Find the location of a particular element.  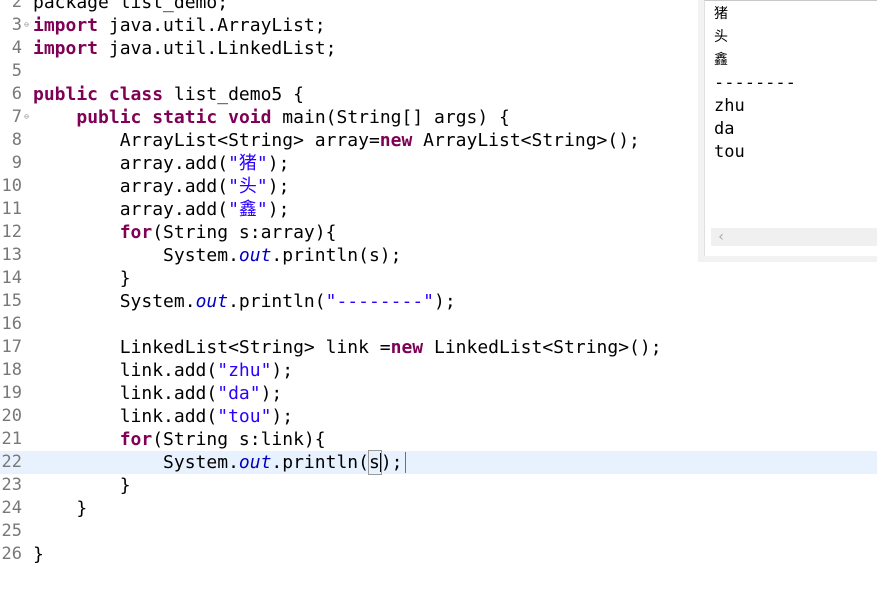

scroll-left-arrow-icon: ‹ is located at coordinates (721, 237).